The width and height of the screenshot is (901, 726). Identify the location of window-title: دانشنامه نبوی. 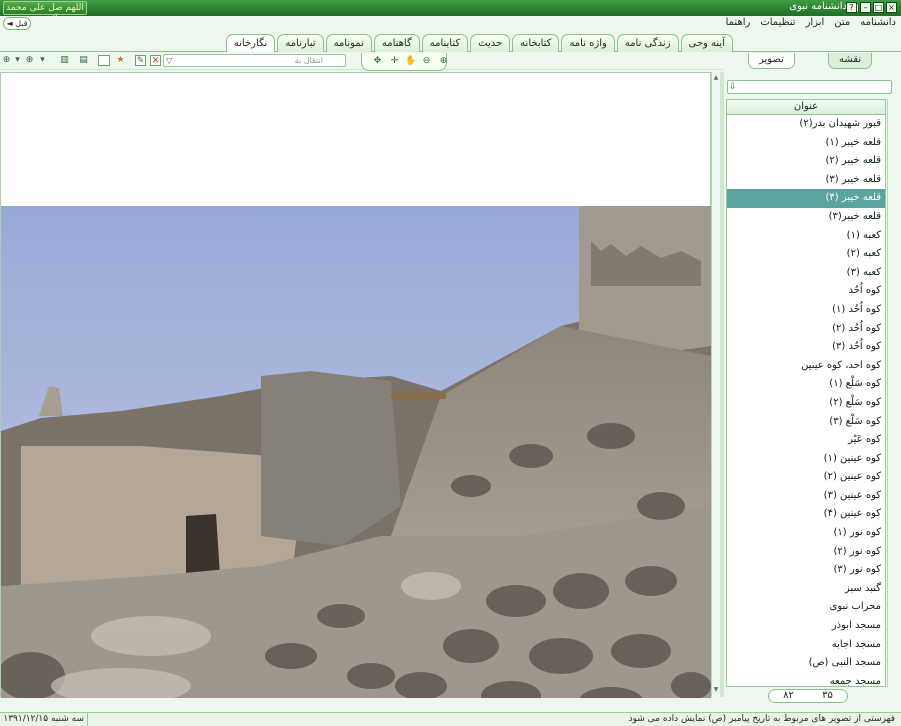
(818, 6).